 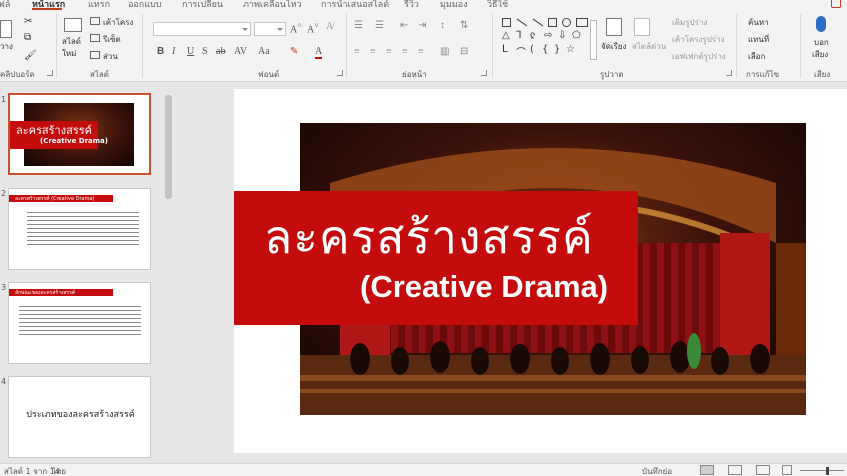 What do you see at coordinates (379, 25) in the screenshot?
I see `numbering-icon: ☰` at bounding box center [379, 25].